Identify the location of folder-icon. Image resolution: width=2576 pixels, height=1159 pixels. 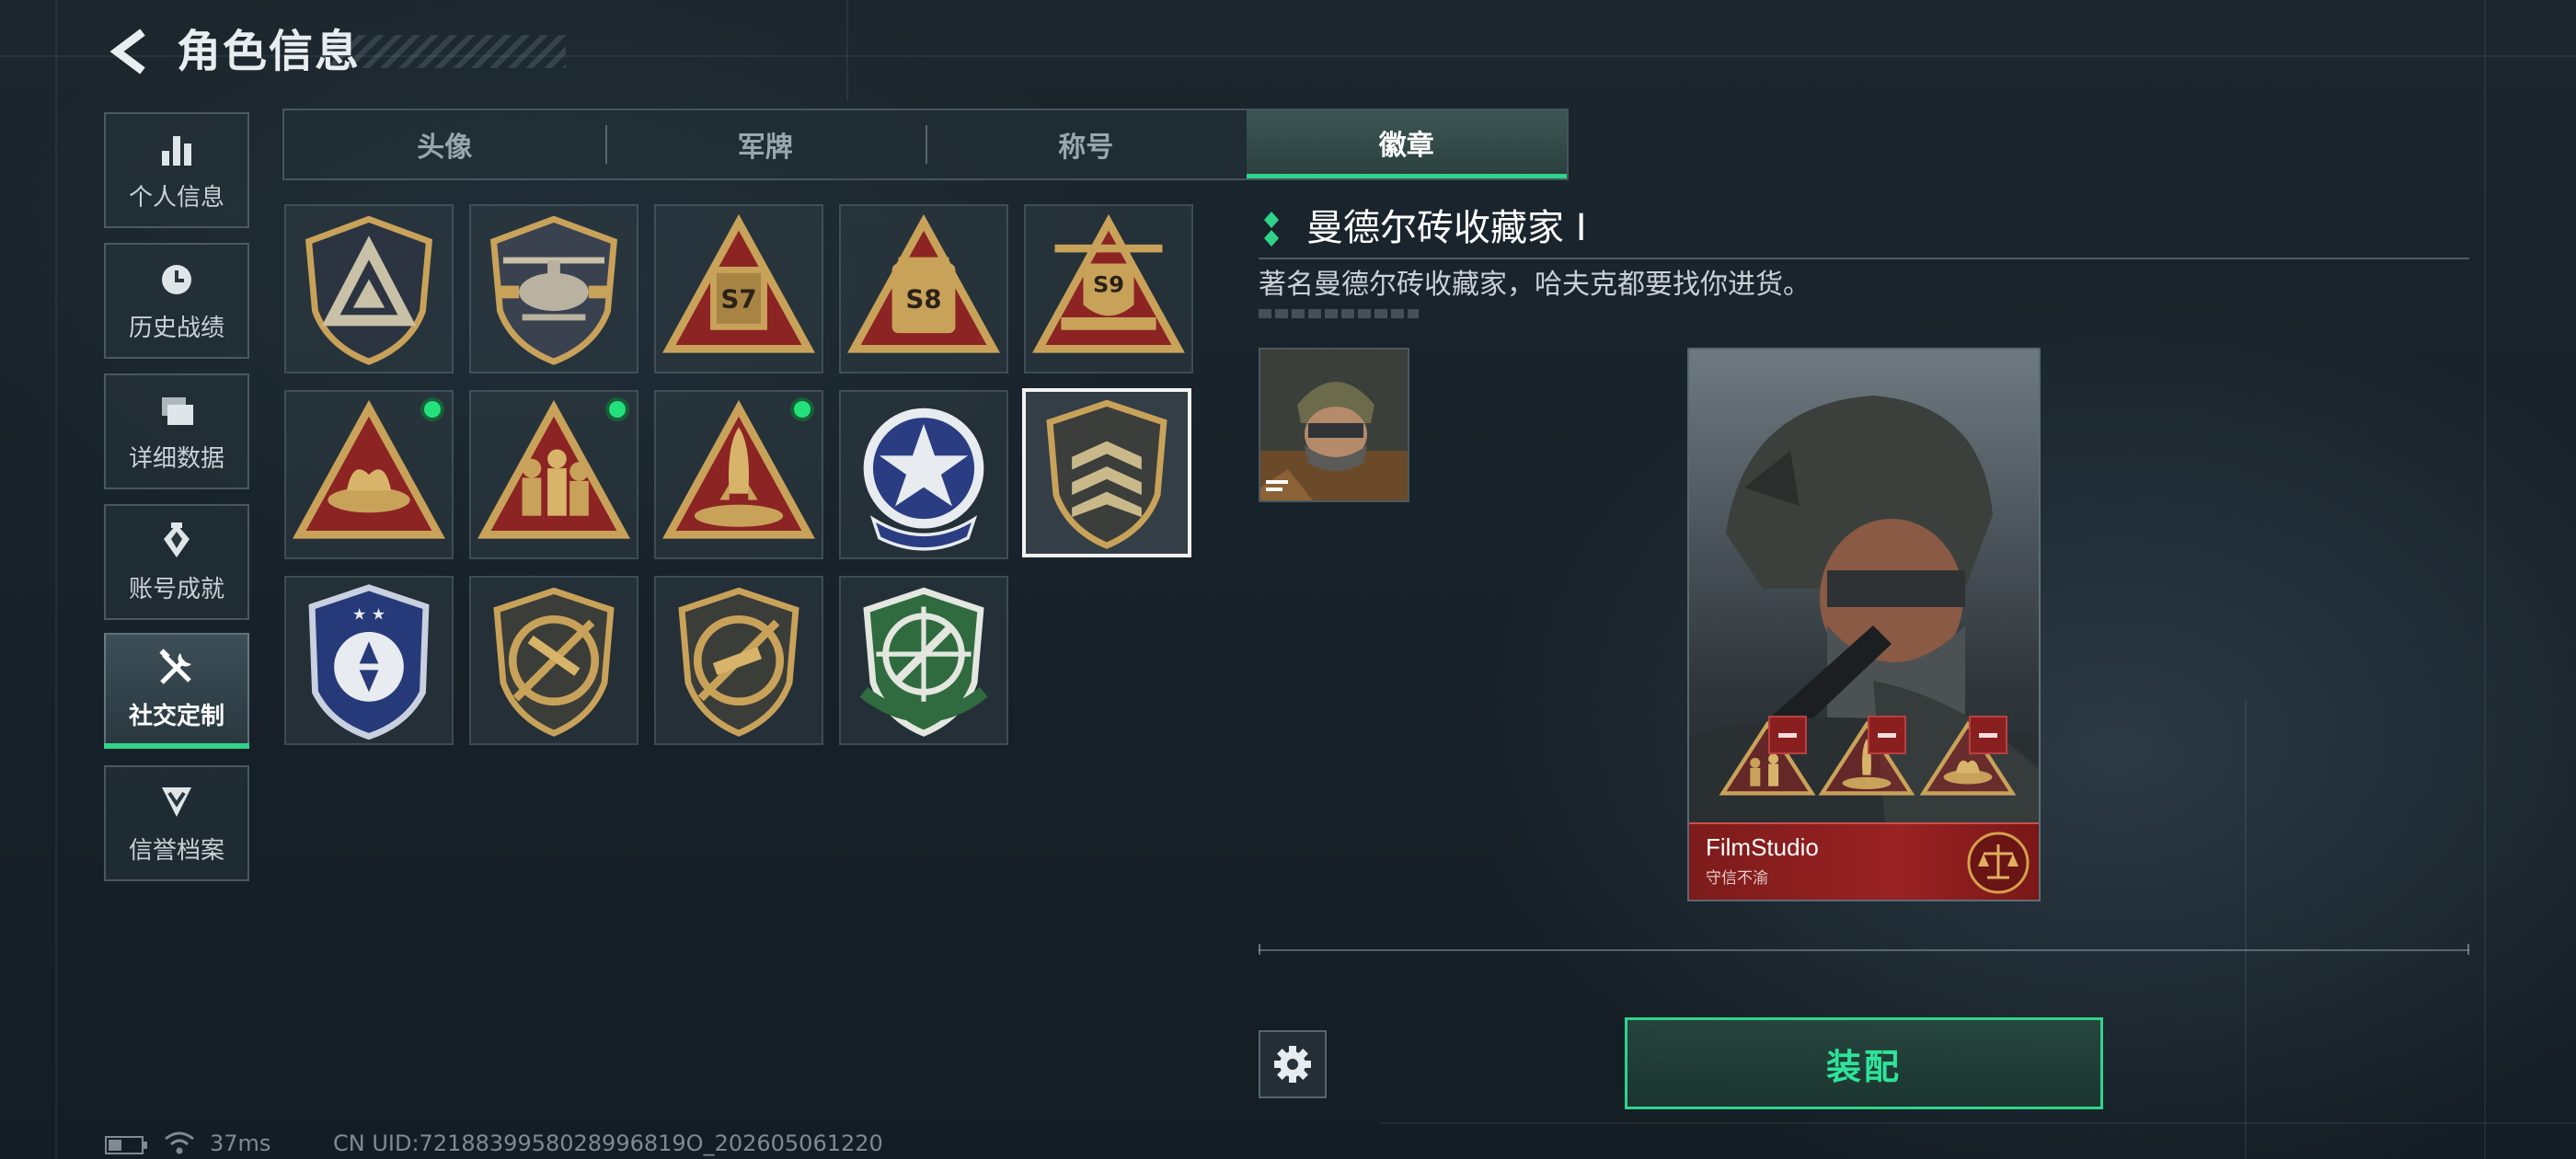
(176, 410).